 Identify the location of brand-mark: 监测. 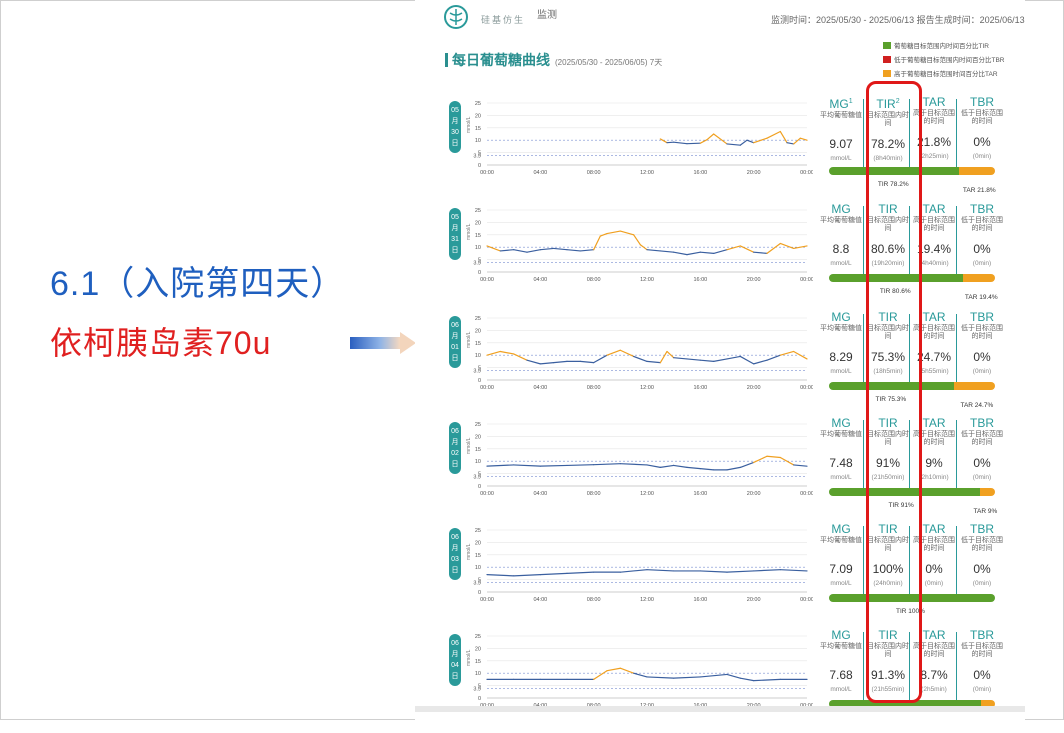
(547, 13).